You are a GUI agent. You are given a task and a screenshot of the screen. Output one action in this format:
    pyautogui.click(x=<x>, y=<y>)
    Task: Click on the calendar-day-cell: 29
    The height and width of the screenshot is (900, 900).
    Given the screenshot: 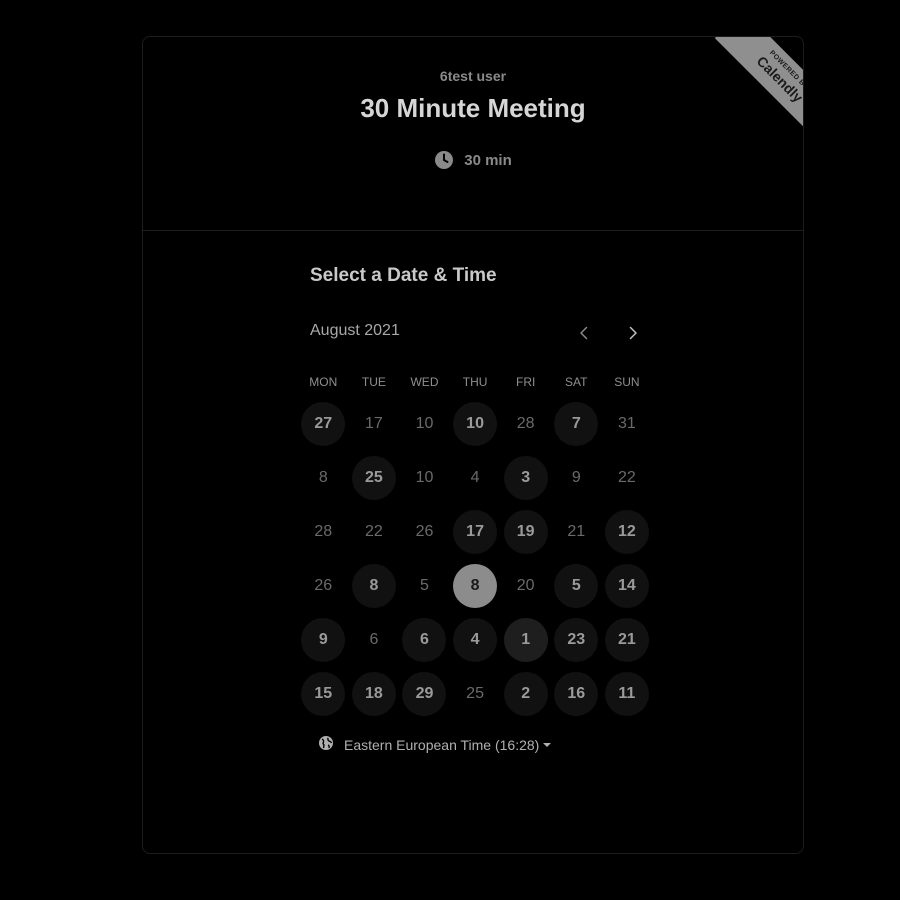 What is the action you would take?
    pyautogui.click(x=424, y=694)
    